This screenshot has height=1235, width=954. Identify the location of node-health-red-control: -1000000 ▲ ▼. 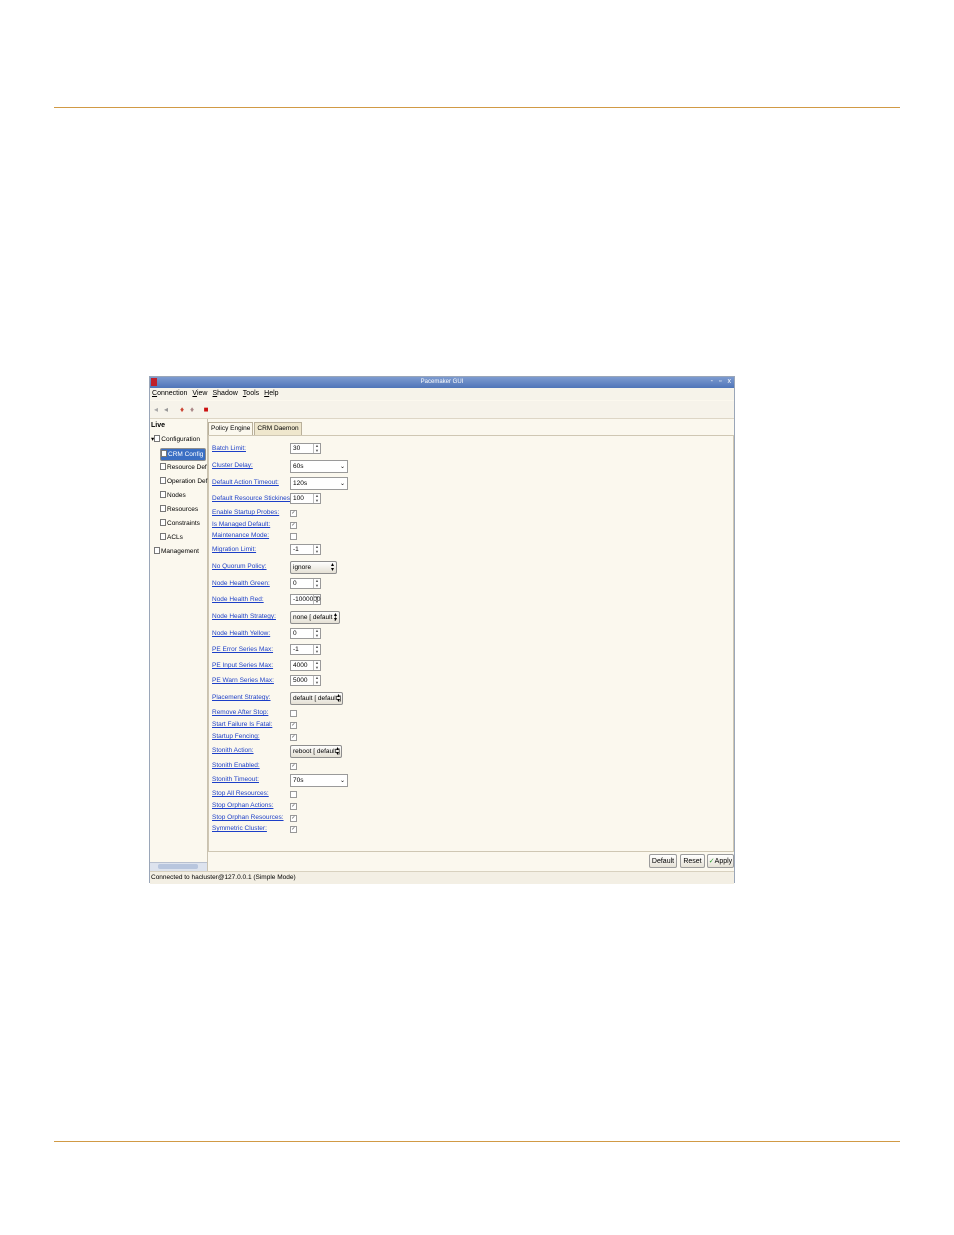
(305, 599).